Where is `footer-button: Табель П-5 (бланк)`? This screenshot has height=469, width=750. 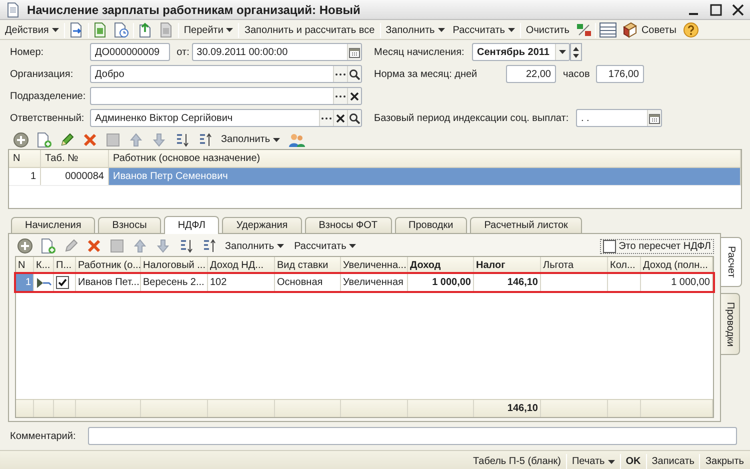
footer-button: Табель П-5 (бланк) is located at coordinates (517, 460).